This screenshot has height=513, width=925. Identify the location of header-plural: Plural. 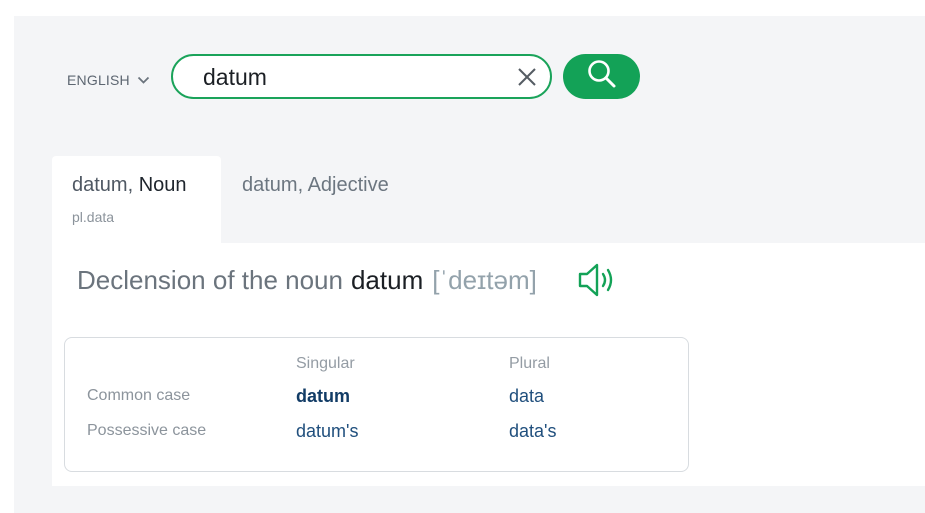
(529, 363).